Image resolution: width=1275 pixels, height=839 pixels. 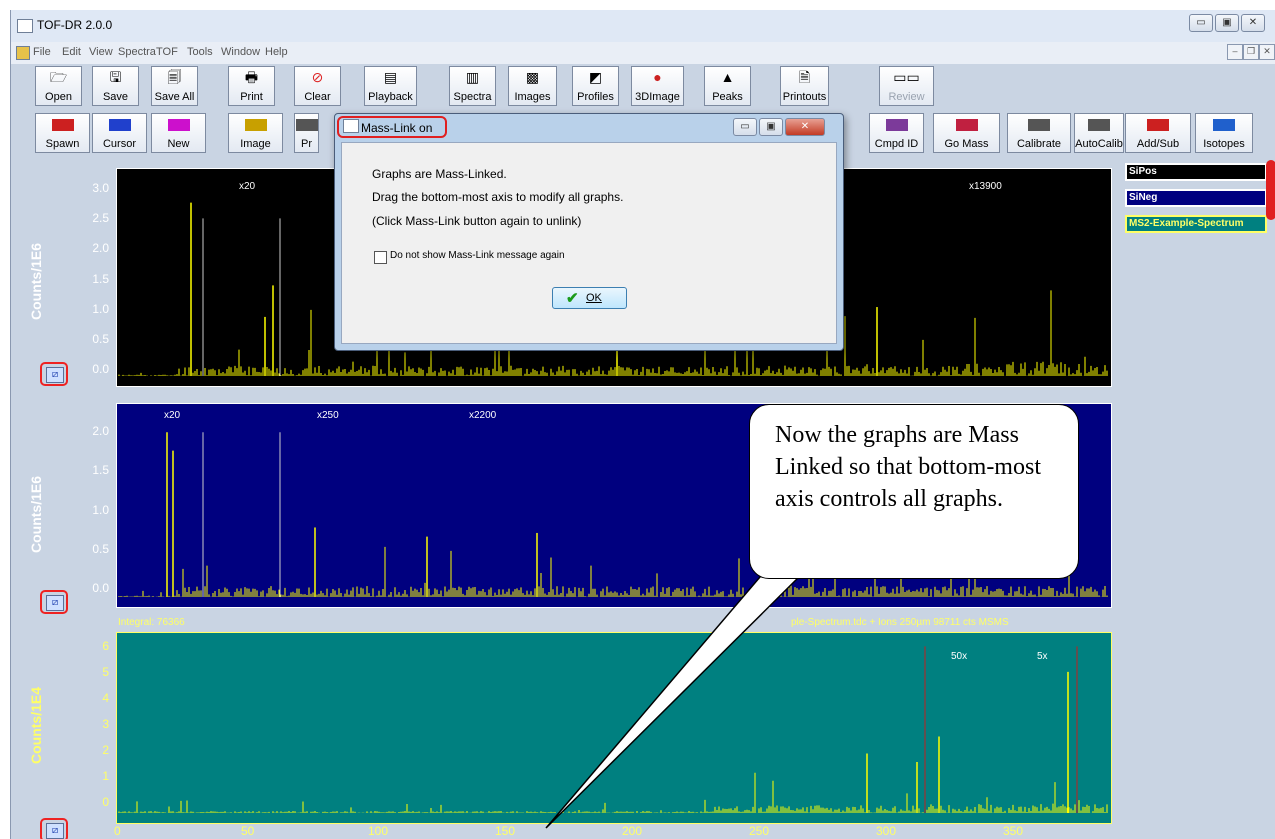 What do you see at coordinates (679, 696) in the screenshot?
I see `callout-pointer` at bounding box center [679, 696].